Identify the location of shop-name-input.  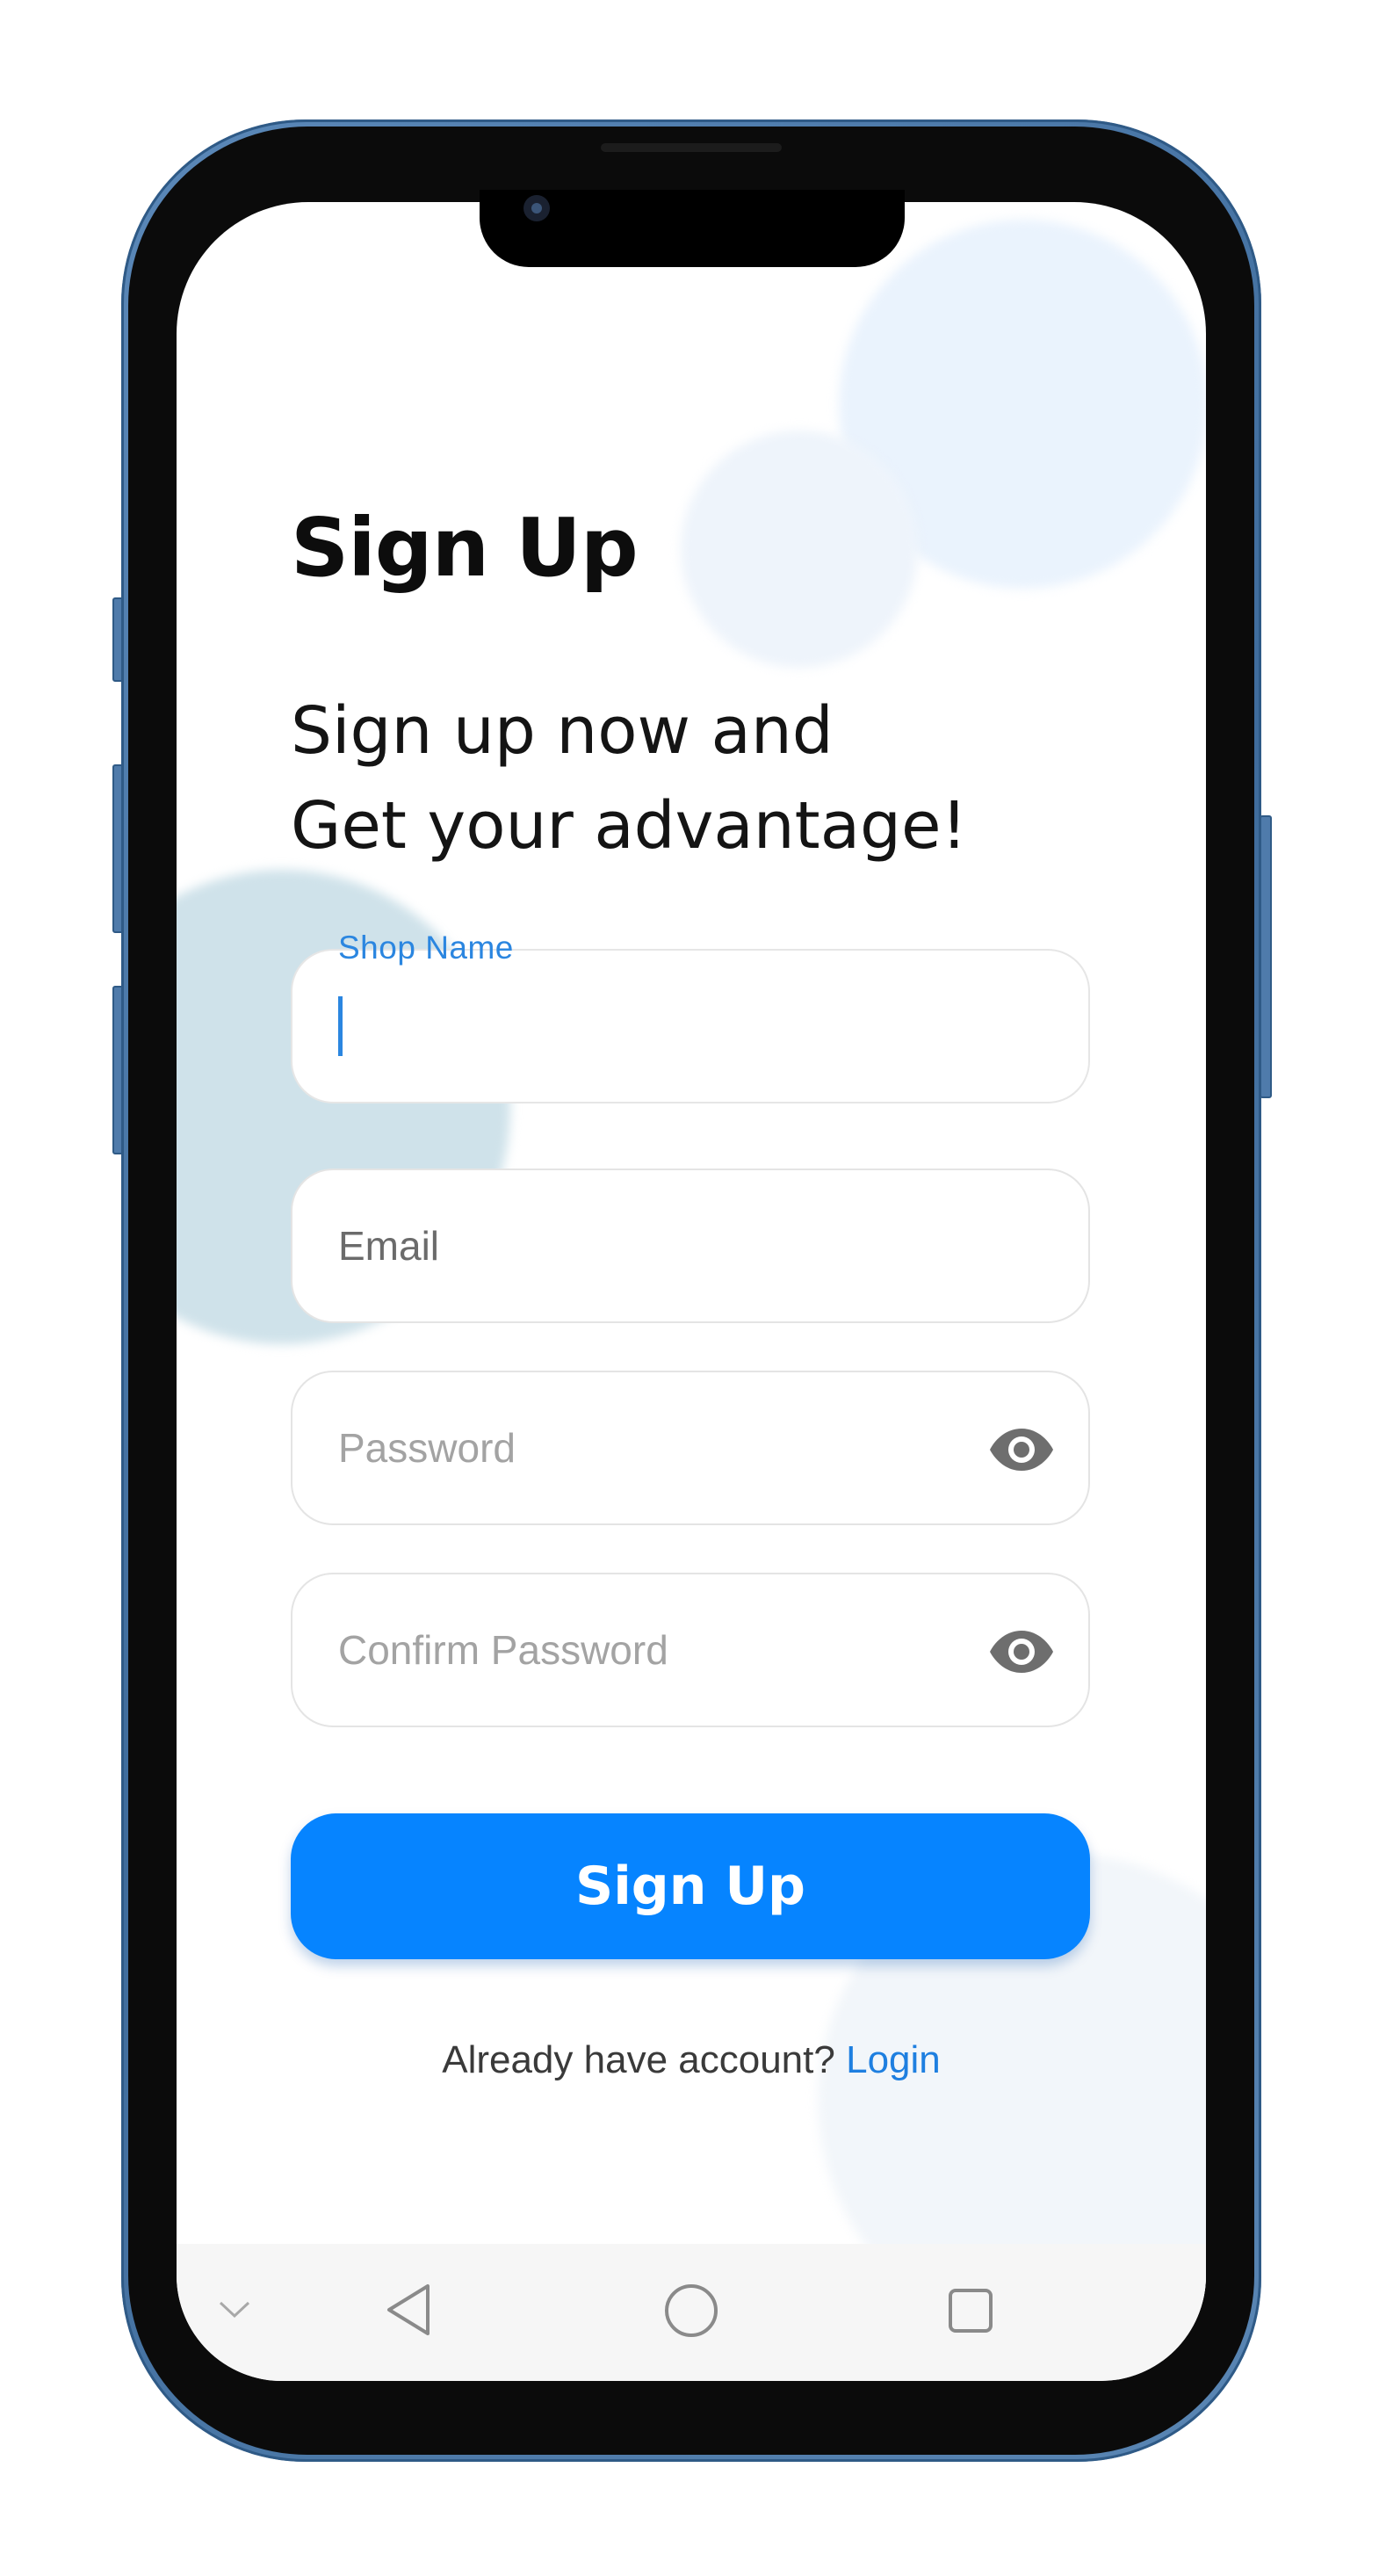
(672, 1026).